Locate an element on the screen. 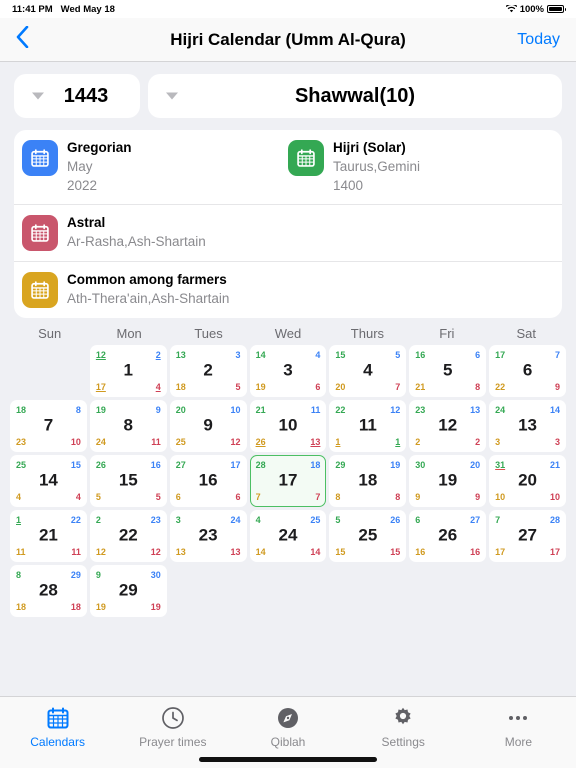 The height and width of the screenshot is (768, 576). calendar-cell-br-value: 7 is located at coordinates (318, 497).